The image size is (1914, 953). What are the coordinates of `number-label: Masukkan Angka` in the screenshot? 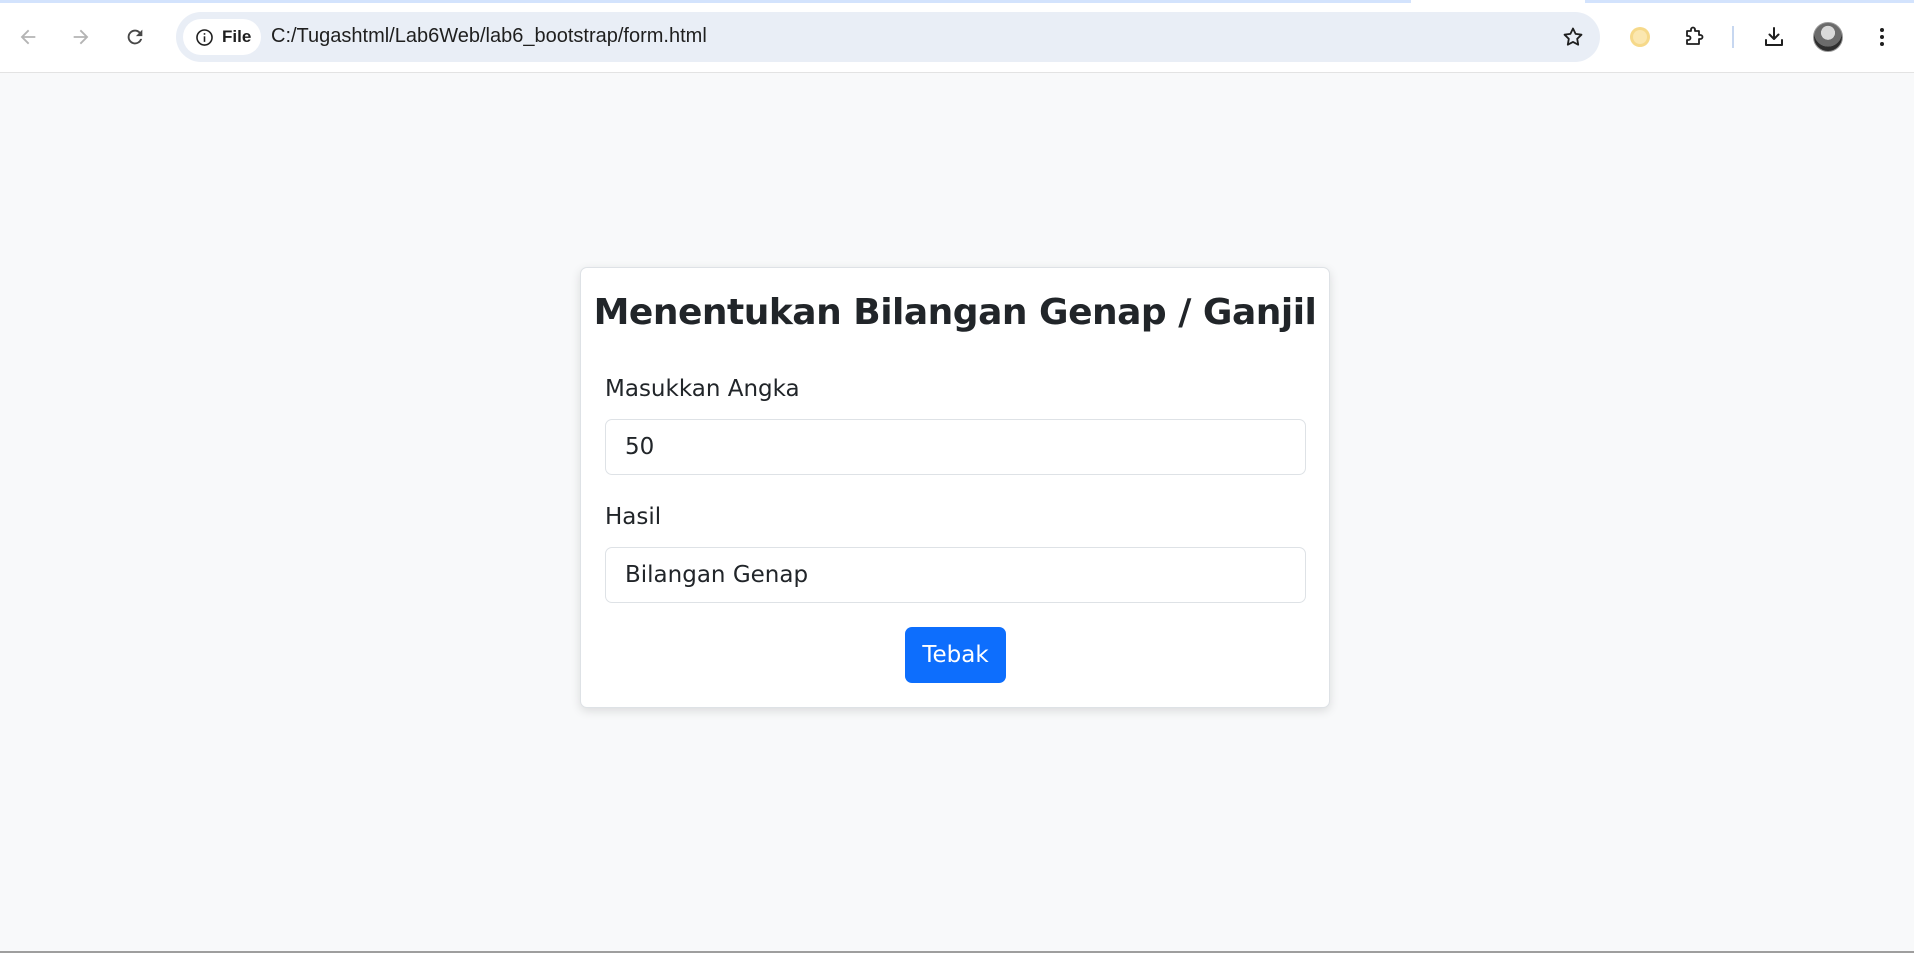 It's located at (702, 389).